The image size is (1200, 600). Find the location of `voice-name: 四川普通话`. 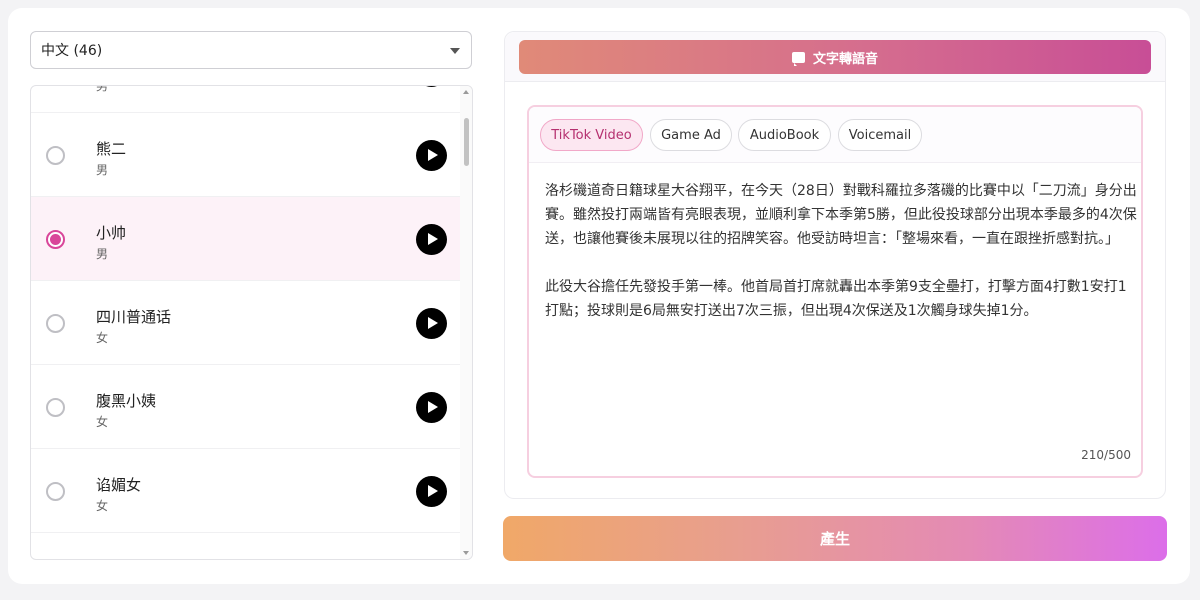

voice-name: 四川普通话 is located at coordinates (134, 317).